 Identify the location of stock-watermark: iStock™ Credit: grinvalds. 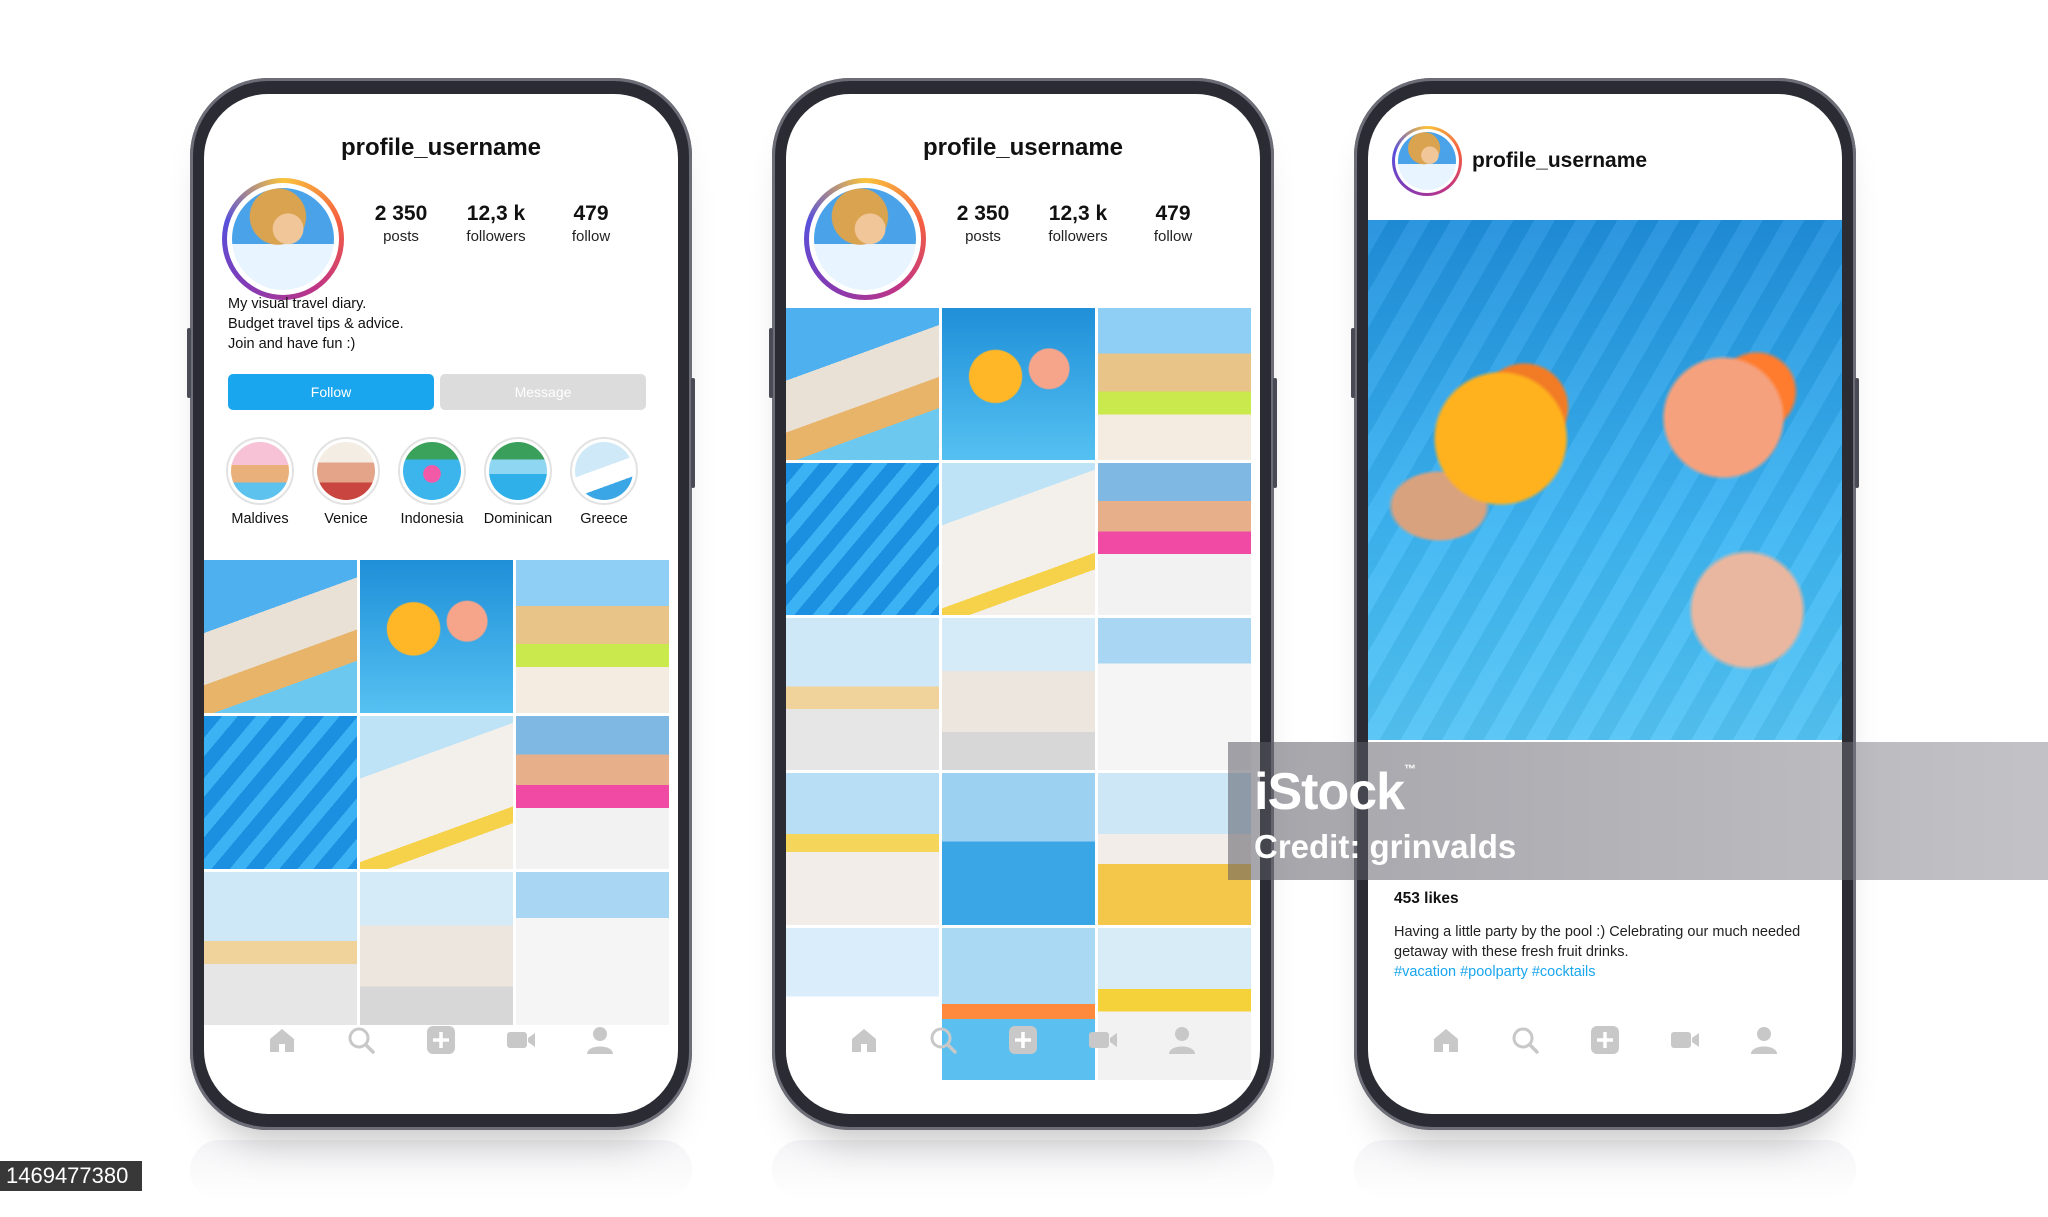
(1638, 811).